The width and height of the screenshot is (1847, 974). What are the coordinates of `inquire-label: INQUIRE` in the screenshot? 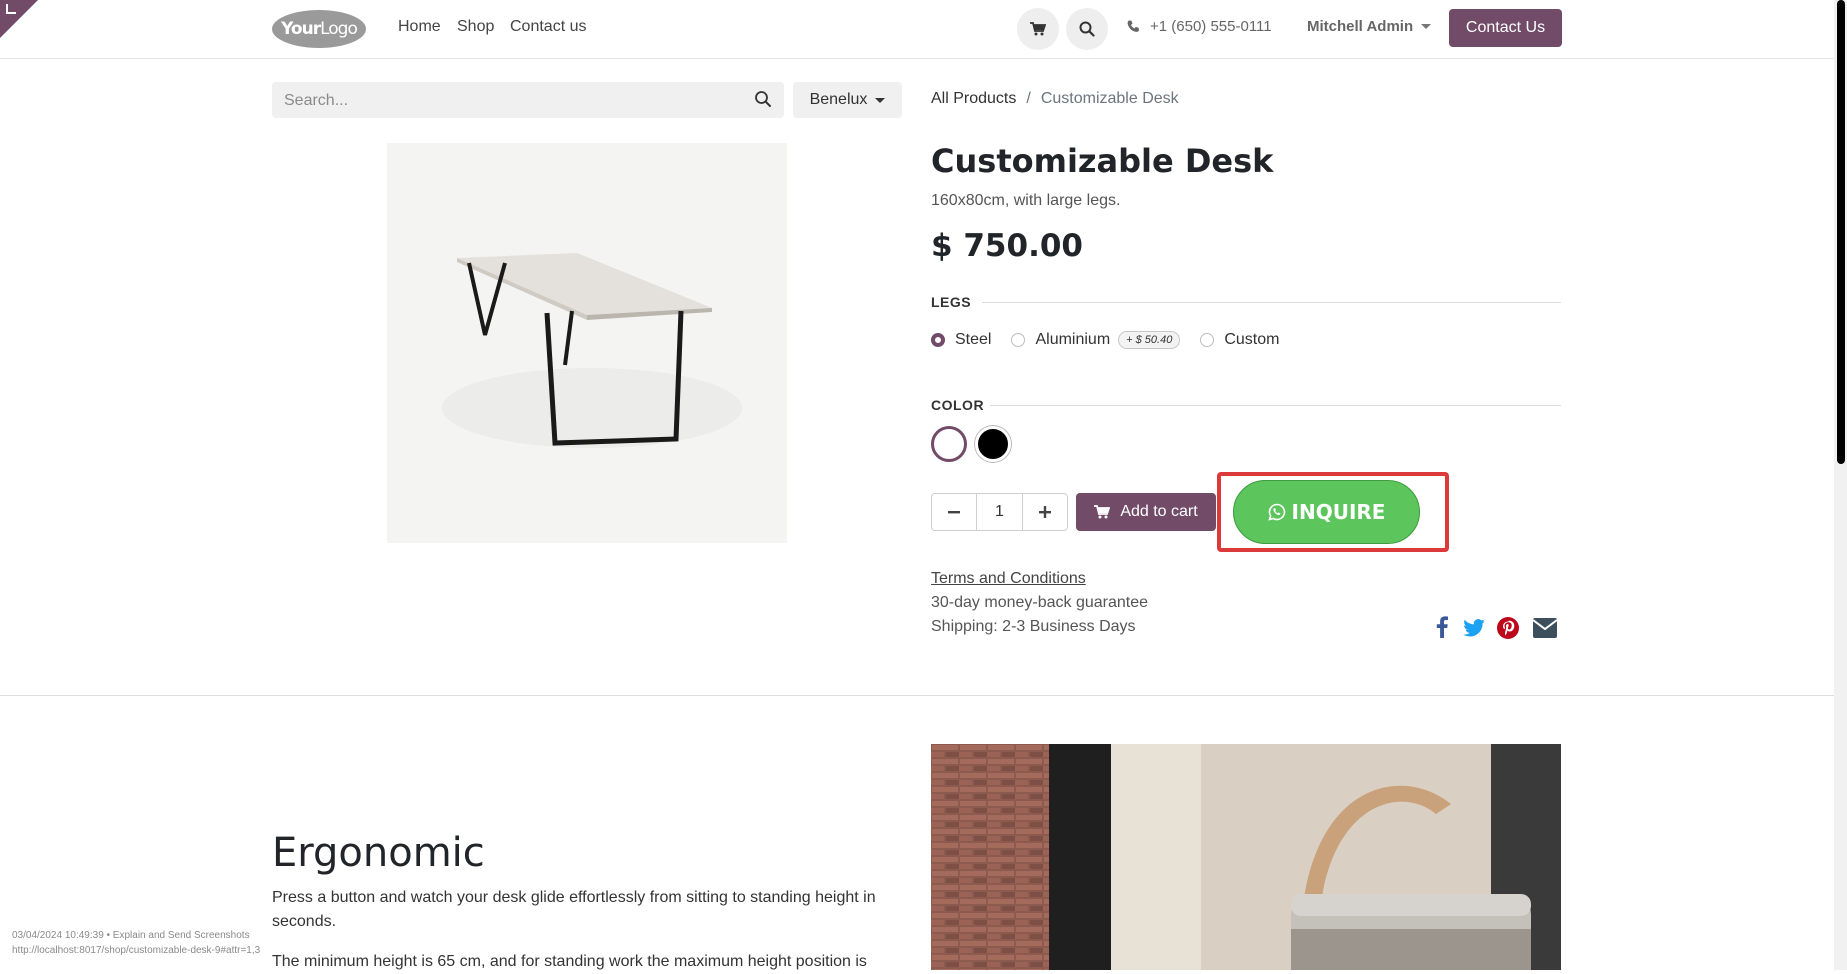 It's located at (1338, 512).